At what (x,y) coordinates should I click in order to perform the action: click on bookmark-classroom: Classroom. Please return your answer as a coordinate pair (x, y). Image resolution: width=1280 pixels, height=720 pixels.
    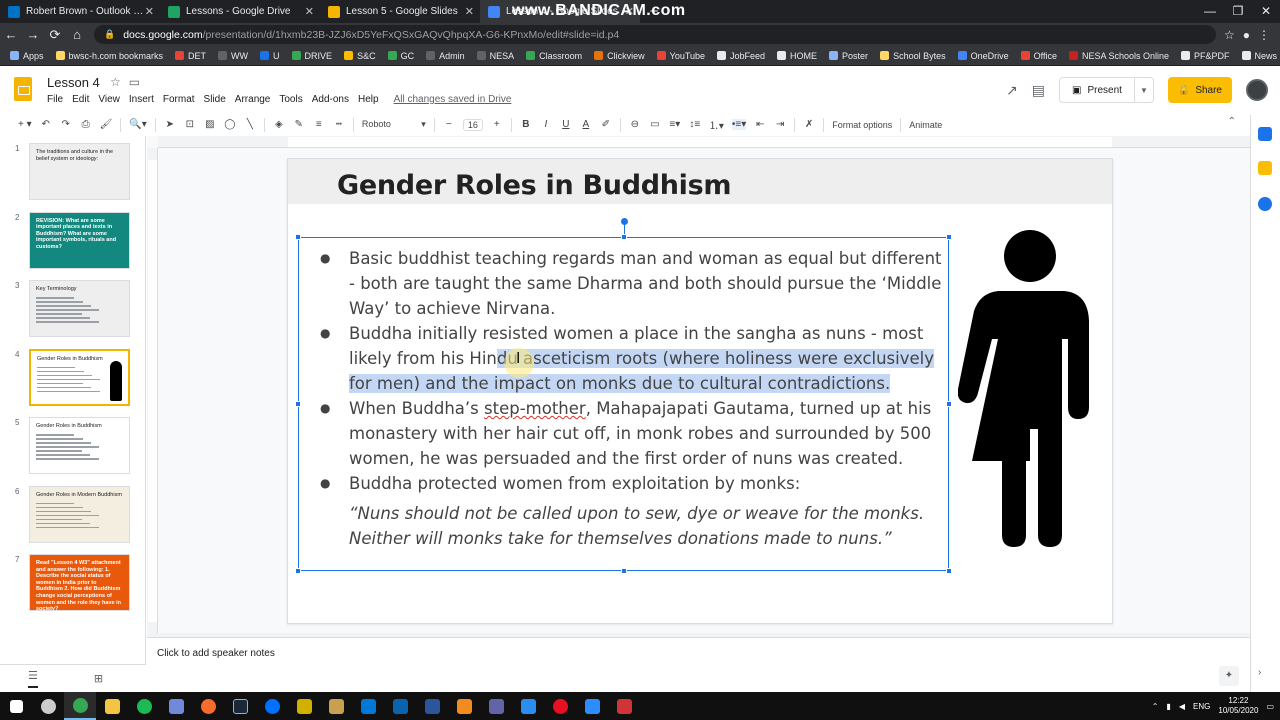
    Looking at the image, I should click on (554, 56).